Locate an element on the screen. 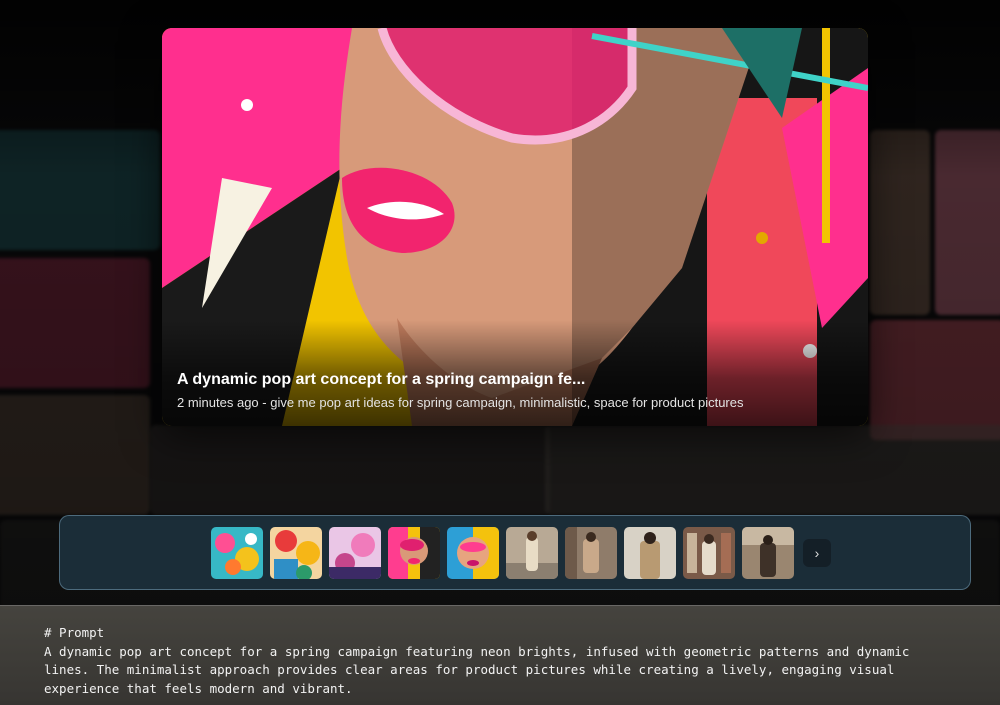 This screenshot has height=705, width=1000. thumbnail-list is located at coordinates (502, 552).